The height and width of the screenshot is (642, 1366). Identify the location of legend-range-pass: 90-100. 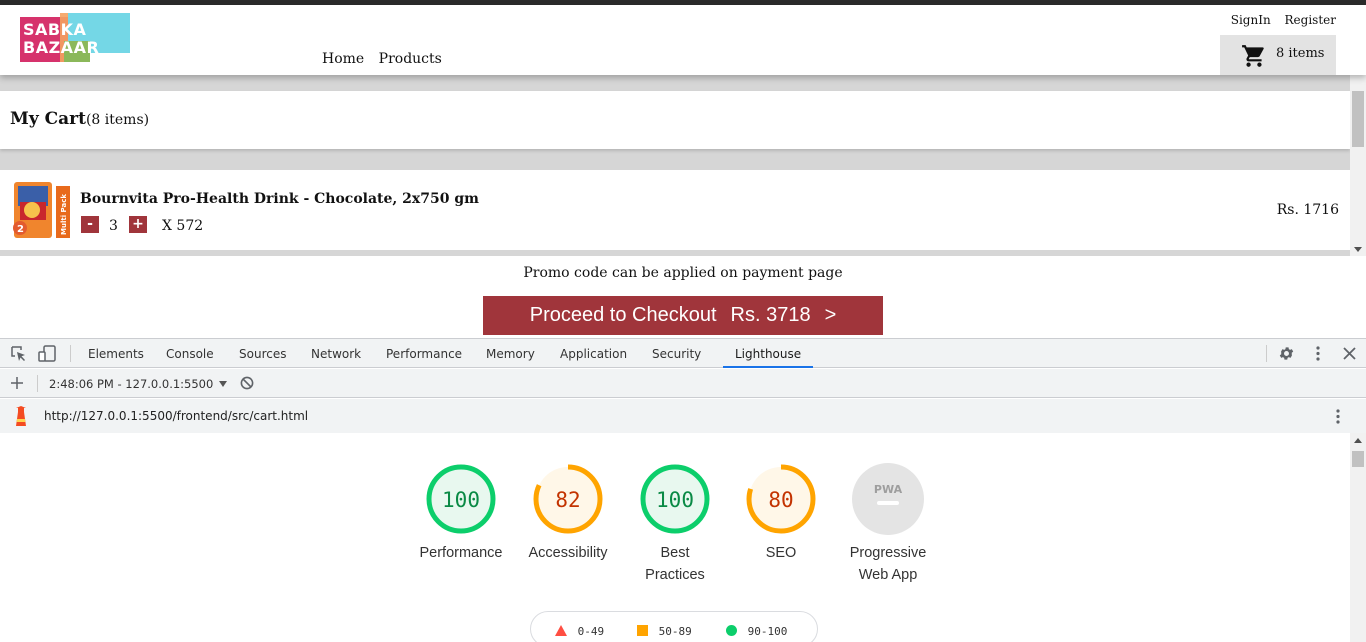
(767, 631).